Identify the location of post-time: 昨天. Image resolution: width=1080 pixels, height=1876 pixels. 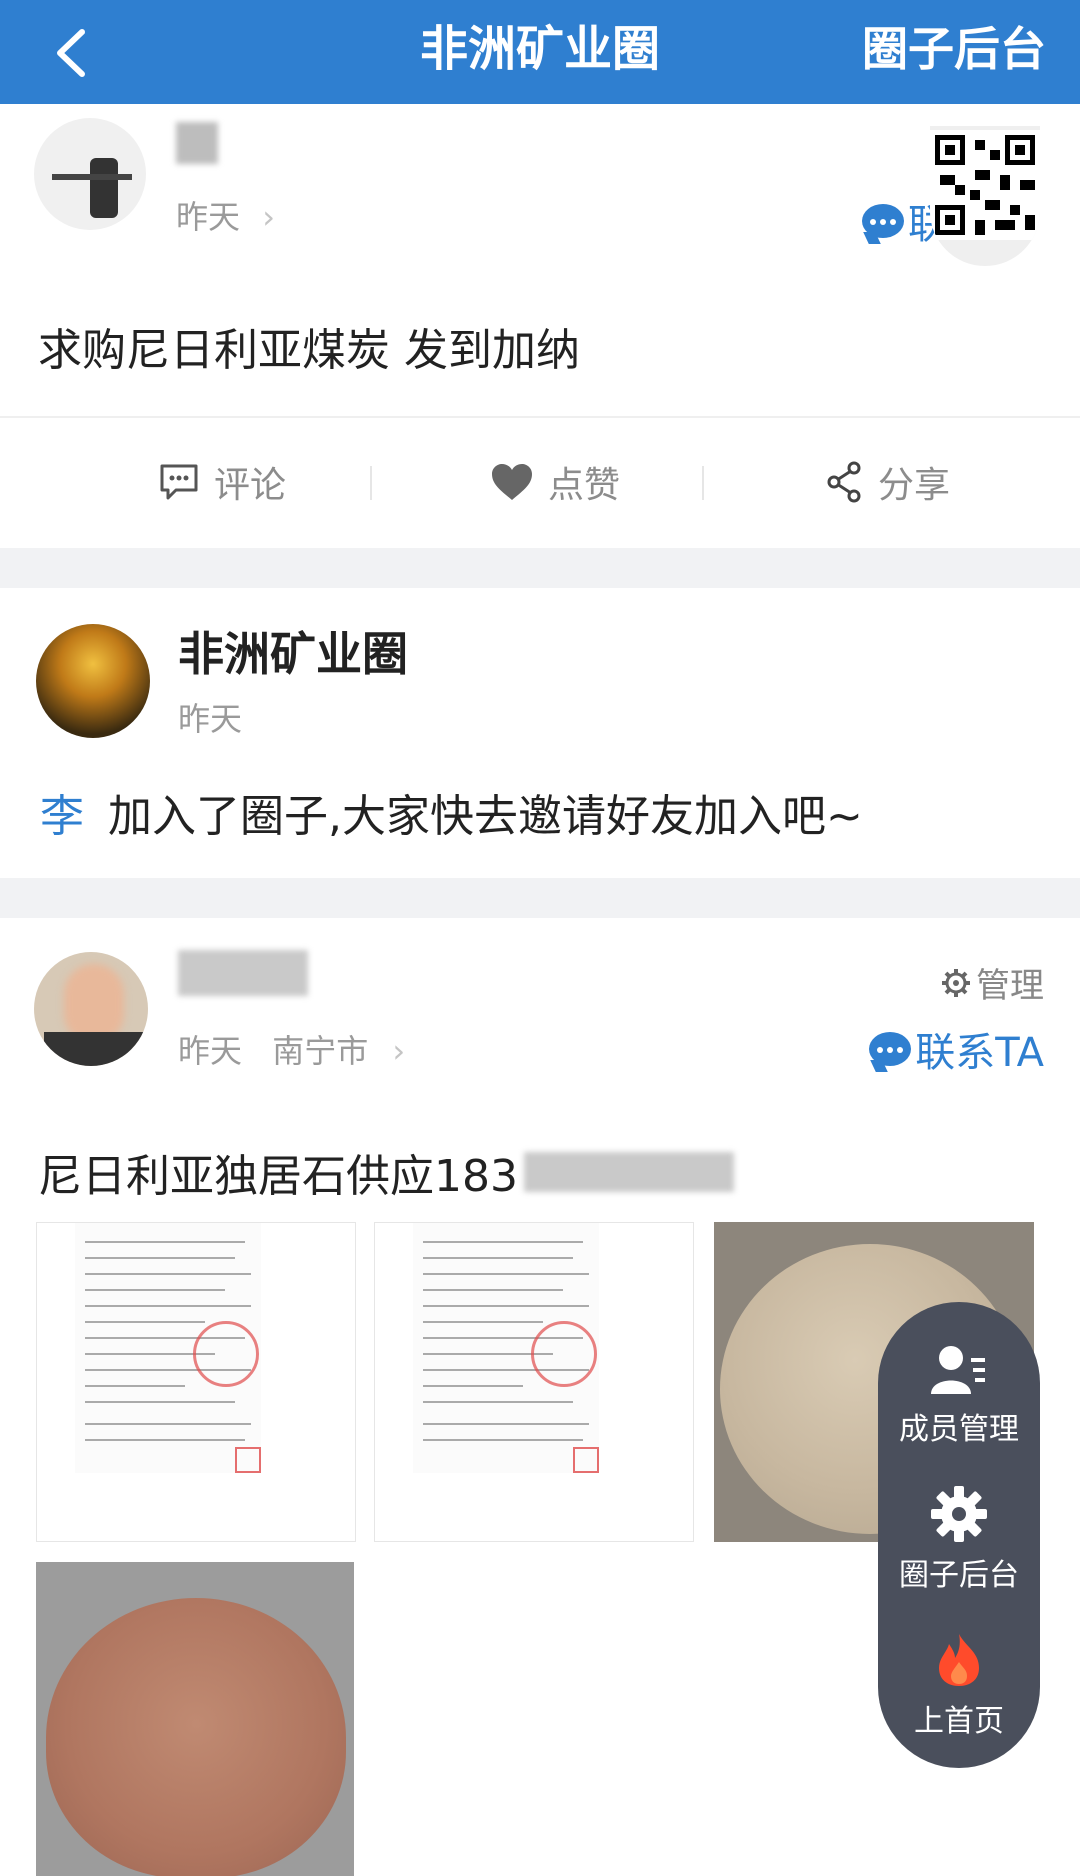
(210, 719).